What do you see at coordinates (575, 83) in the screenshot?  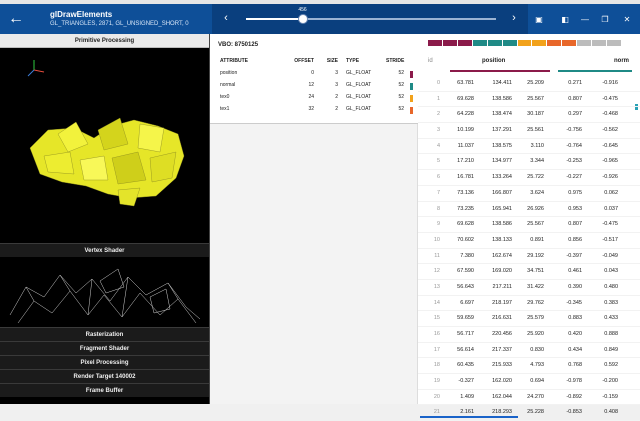 I see `normal-x: 0.271` at bounding box center [575, 83].